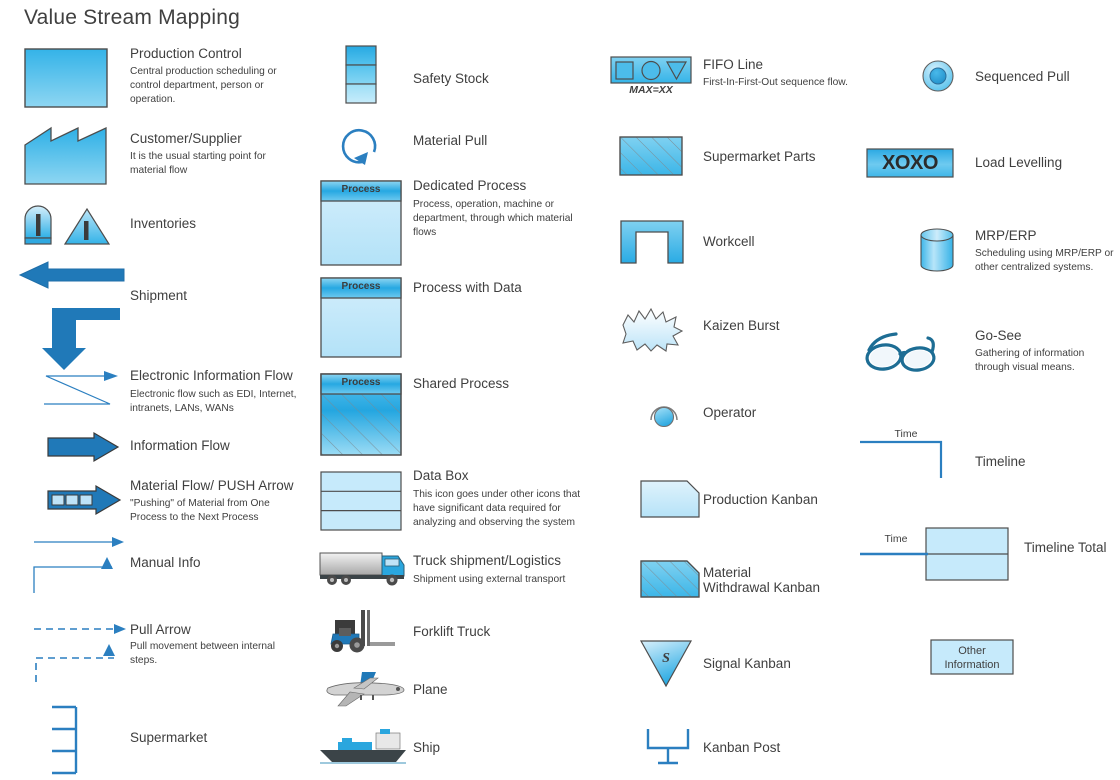 The image size is (1120, 780). Describe the element at coordinates (363, 631) in the screenshot. I see `forklift-icon` at that location.